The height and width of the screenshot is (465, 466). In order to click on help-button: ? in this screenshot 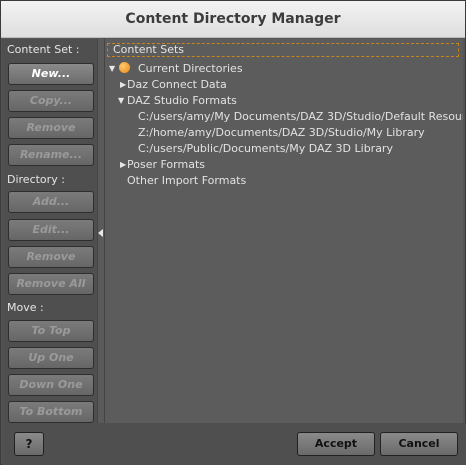, I will do `click(29, 444)`.